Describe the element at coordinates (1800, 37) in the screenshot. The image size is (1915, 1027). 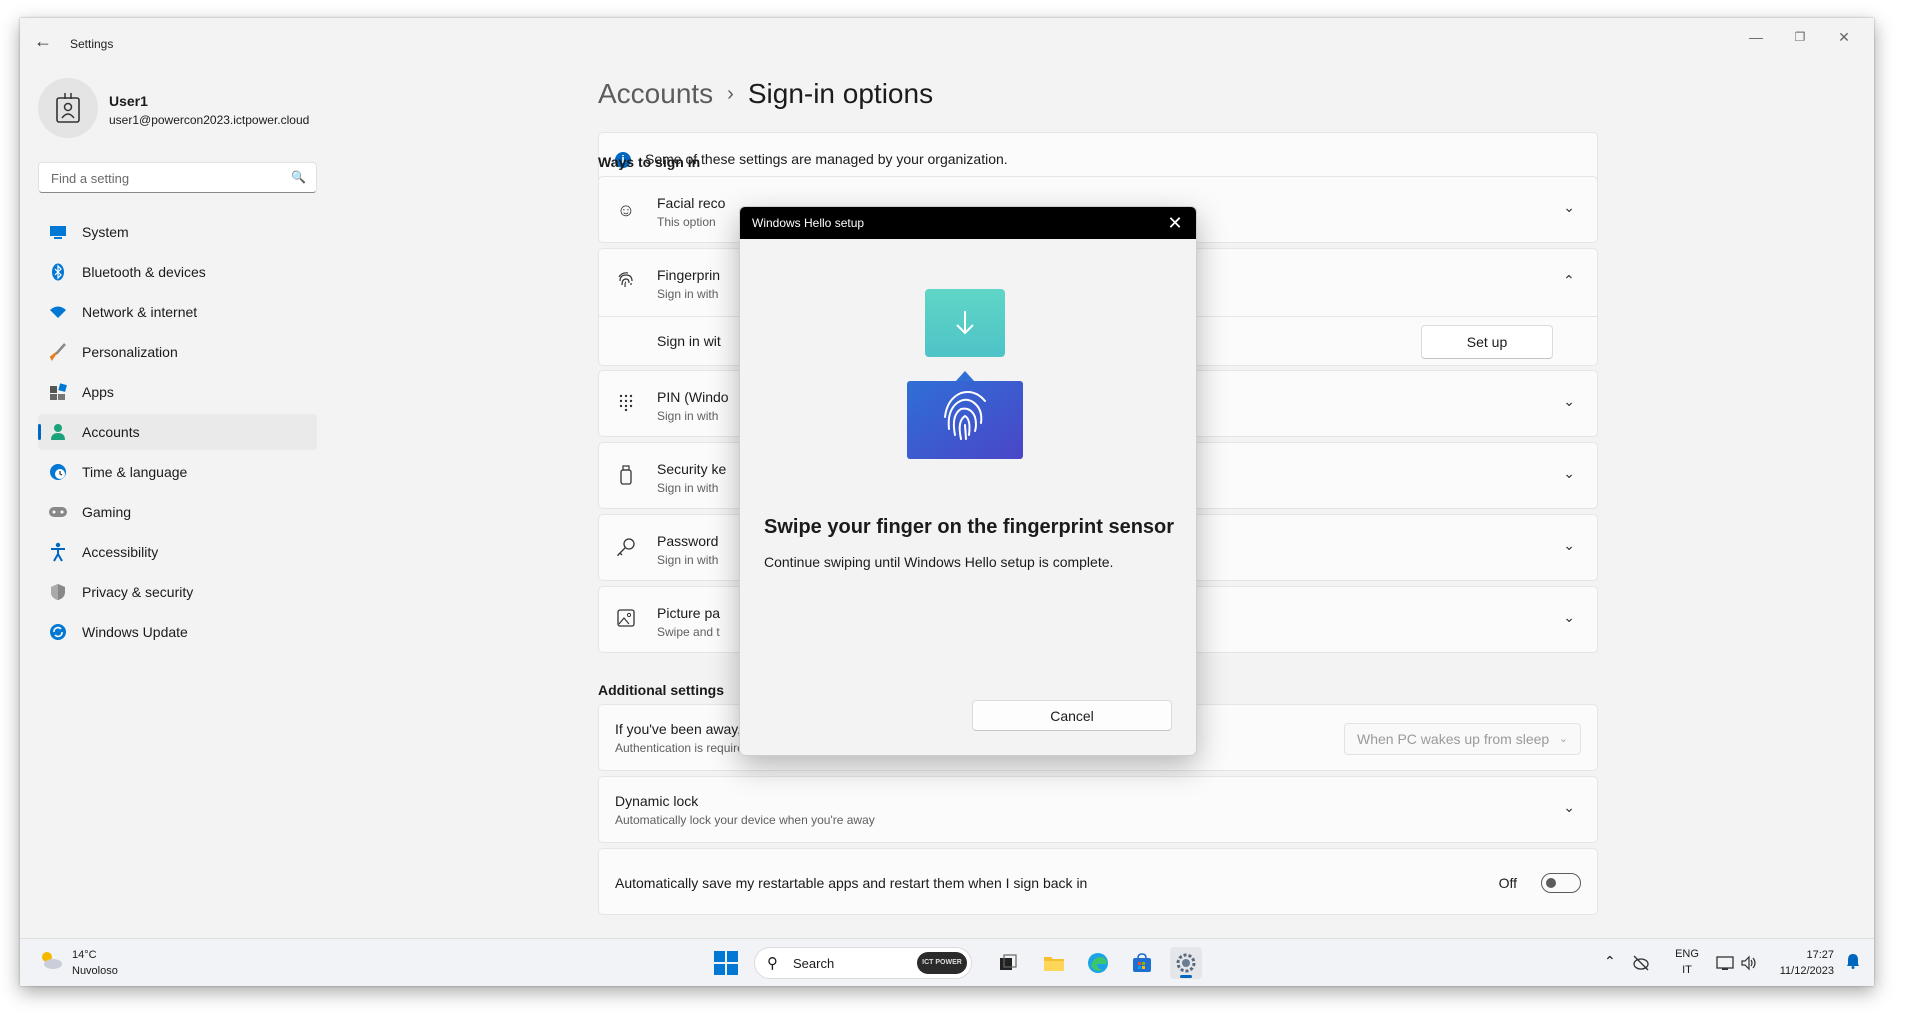
I see `restore-button: ❐` at that location.